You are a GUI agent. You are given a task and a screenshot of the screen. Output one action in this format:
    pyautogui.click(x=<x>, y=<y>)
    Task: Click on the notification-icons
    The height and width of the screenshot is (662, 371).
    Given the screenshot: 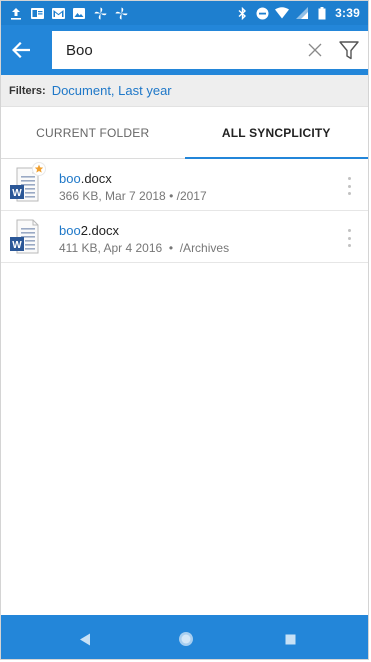 What is the action you would take?
    pyautogui.click(x=68, y=13)
    